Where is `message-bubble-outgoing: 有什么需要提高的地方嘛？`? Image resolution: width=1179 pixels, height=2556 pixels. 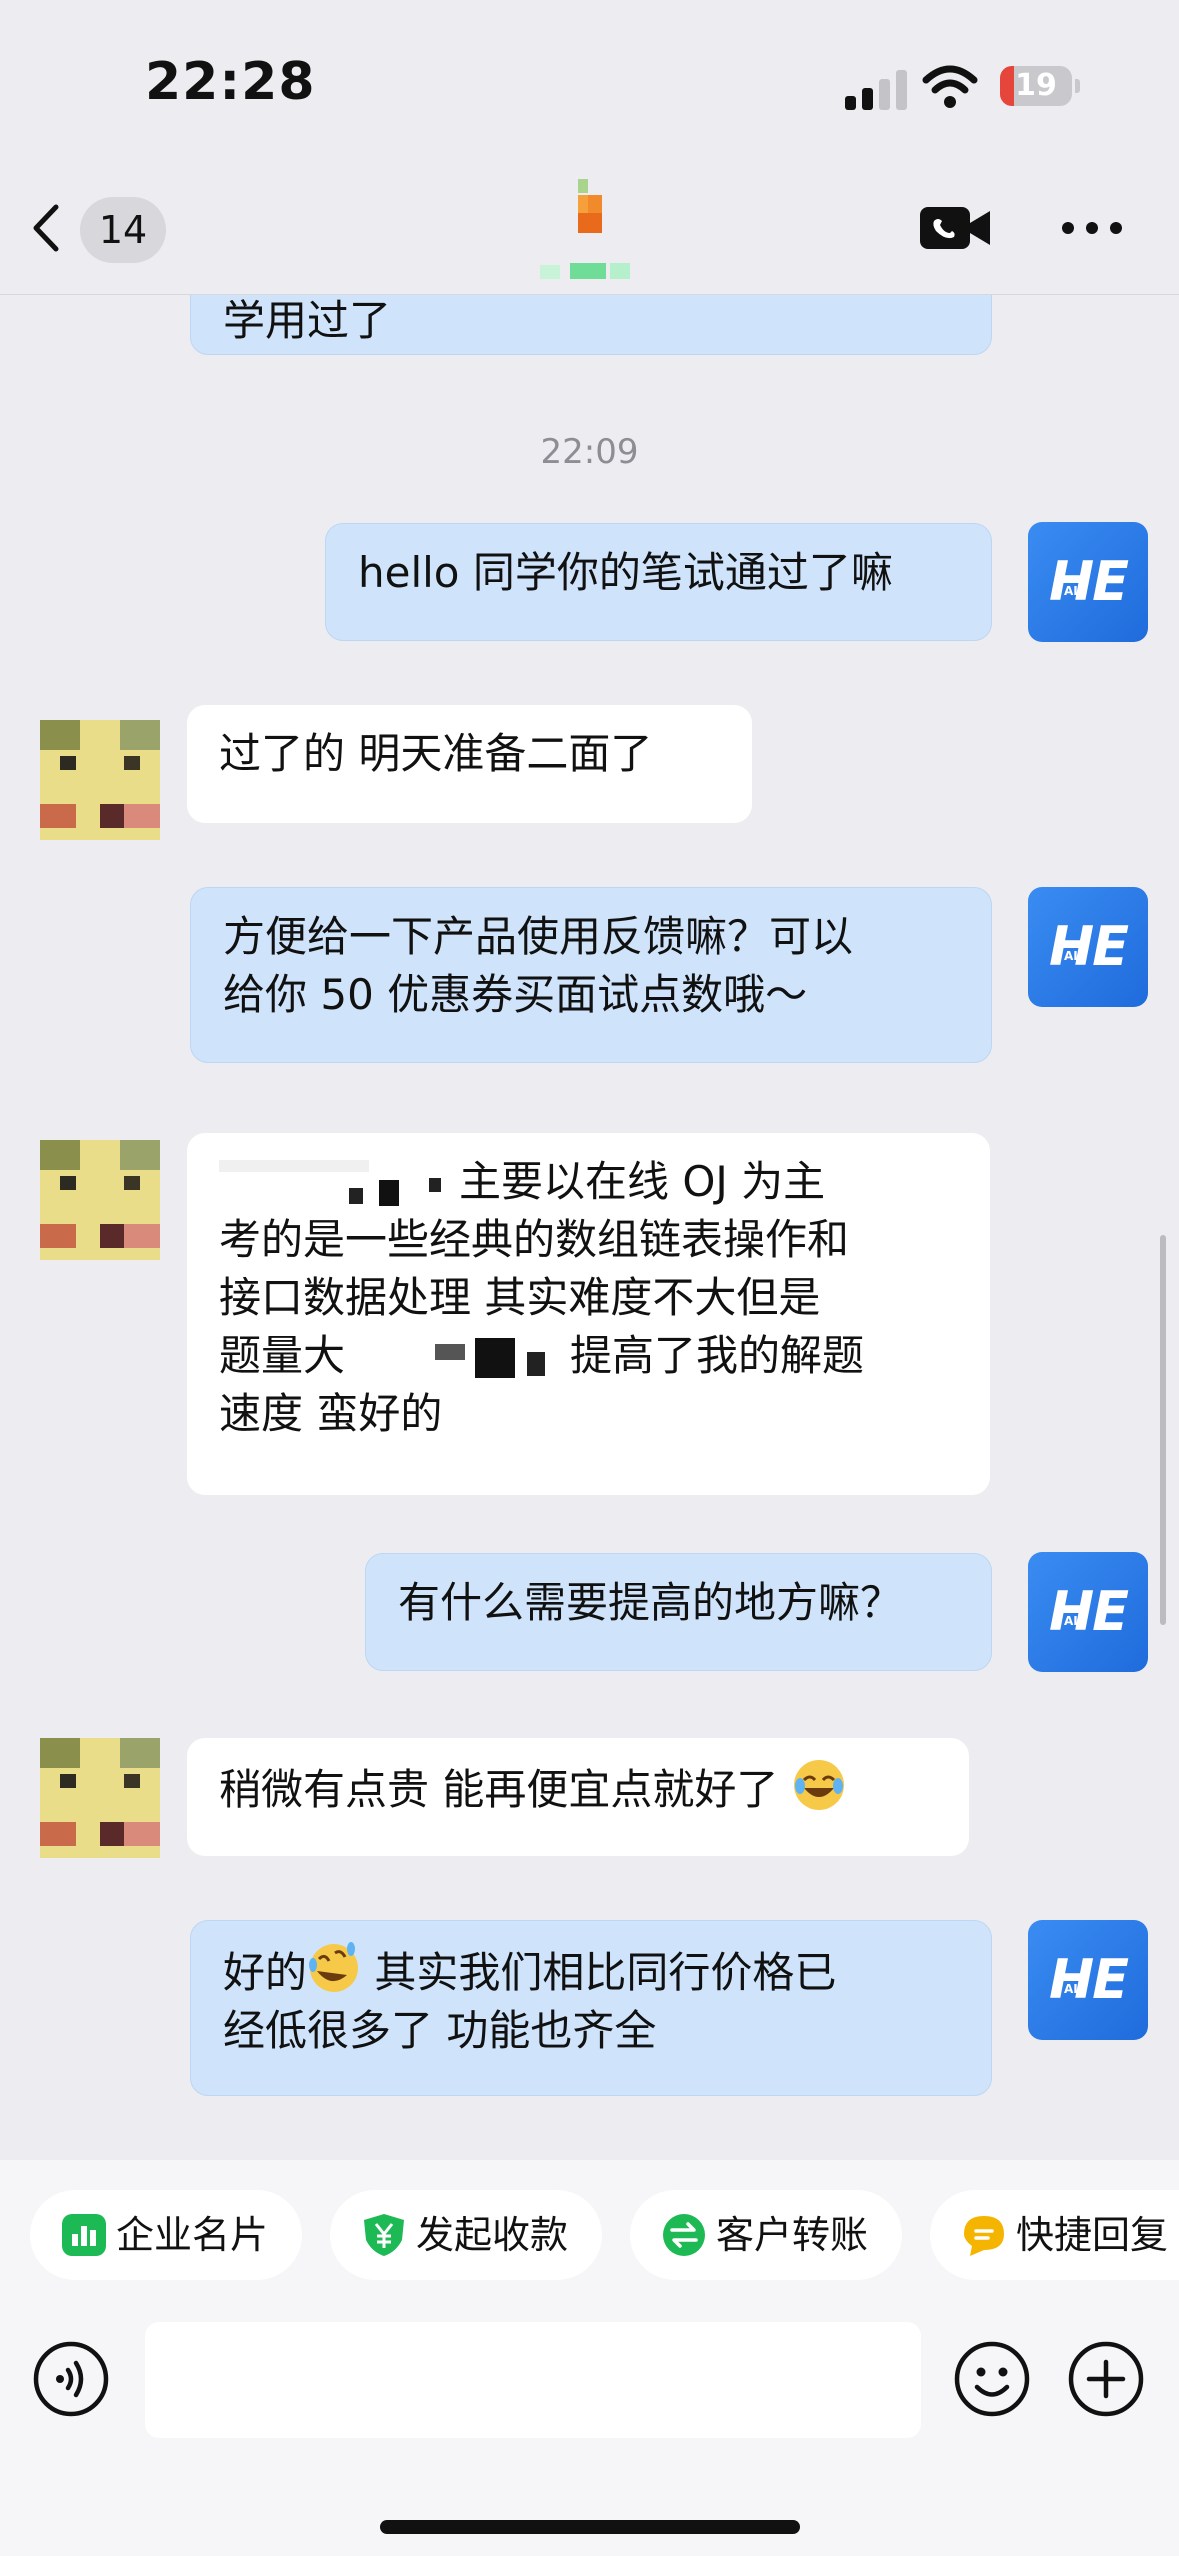
message-bubble-outgoing: 有什么需要提高的地方嘛？ is located at coordinates (678, 1612).